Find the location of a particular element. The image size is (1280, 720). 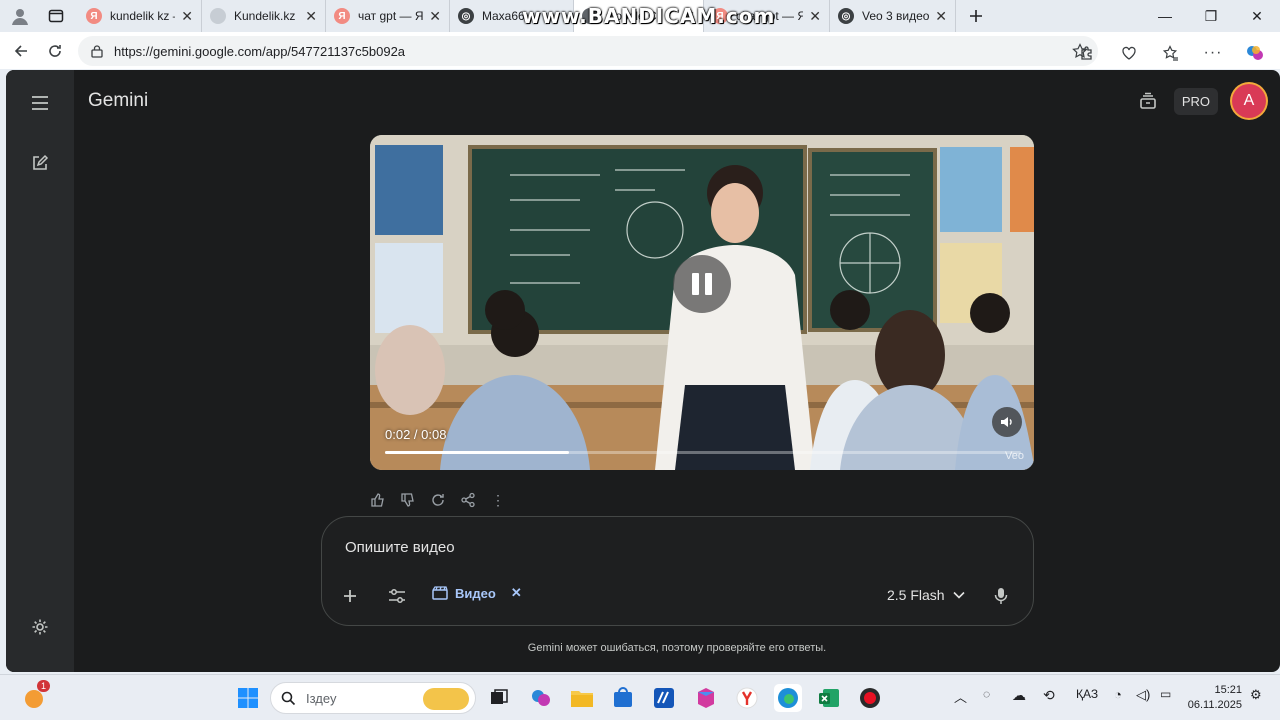

browser-tab: Kundelik.kz ✕ is located at coordinates (264, 16).